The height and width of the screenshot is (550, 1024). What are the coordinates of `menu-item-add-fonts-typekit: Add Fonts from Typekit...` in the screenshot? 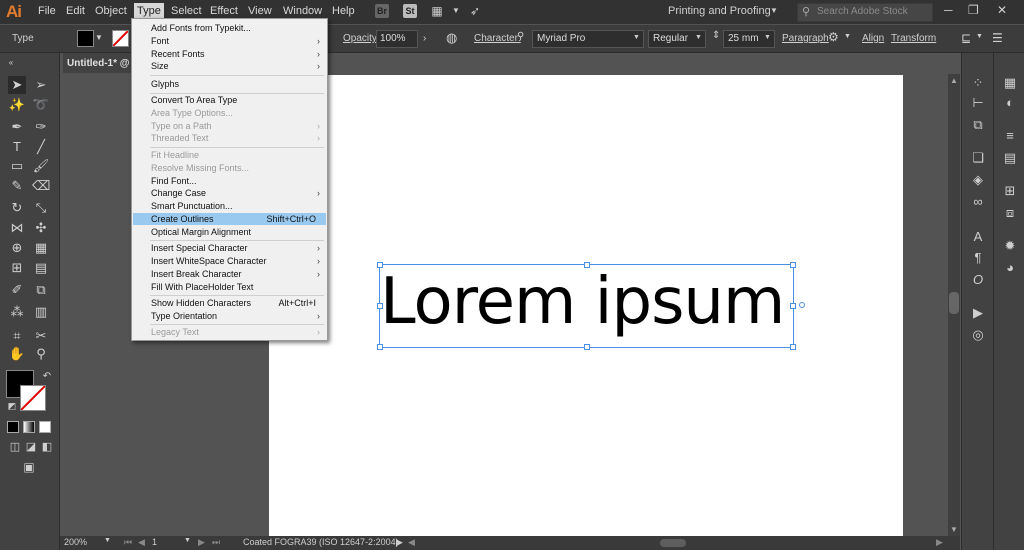 It's located at (229, 28).